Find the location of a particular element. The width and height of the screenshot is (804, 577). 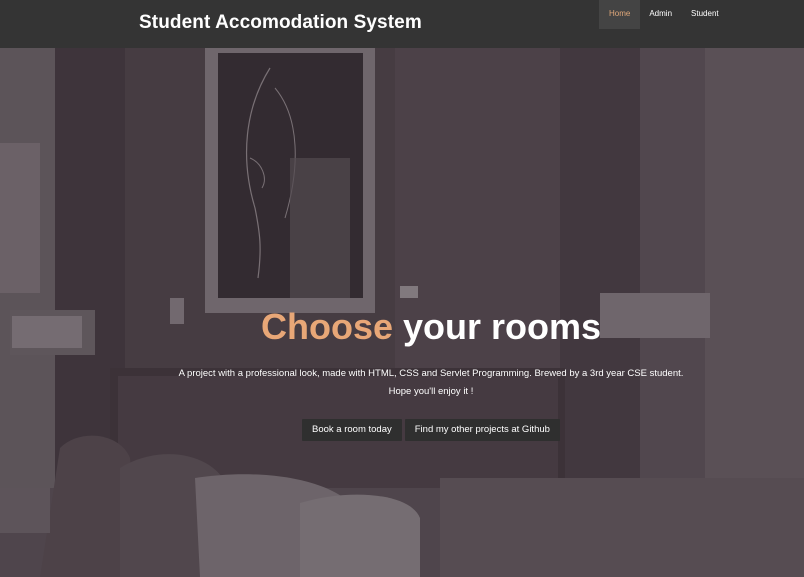

headline-rest: your rooms is located at coordinates (497, 326).